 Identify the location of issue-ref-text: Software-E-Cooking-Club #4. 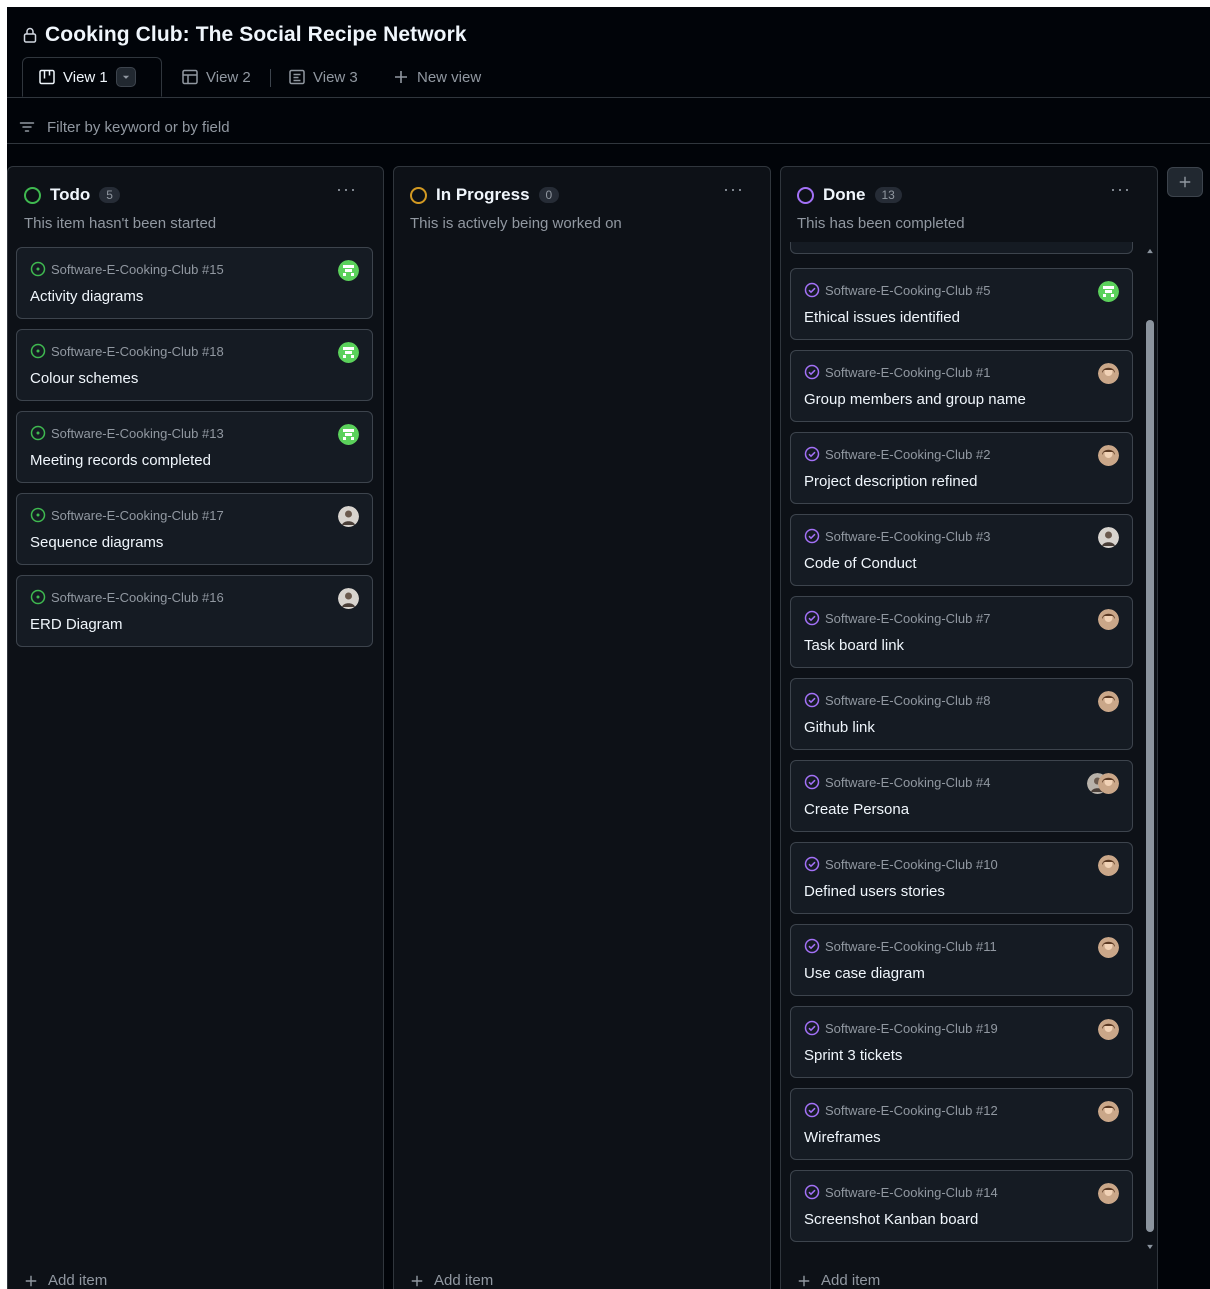
(908, 782).